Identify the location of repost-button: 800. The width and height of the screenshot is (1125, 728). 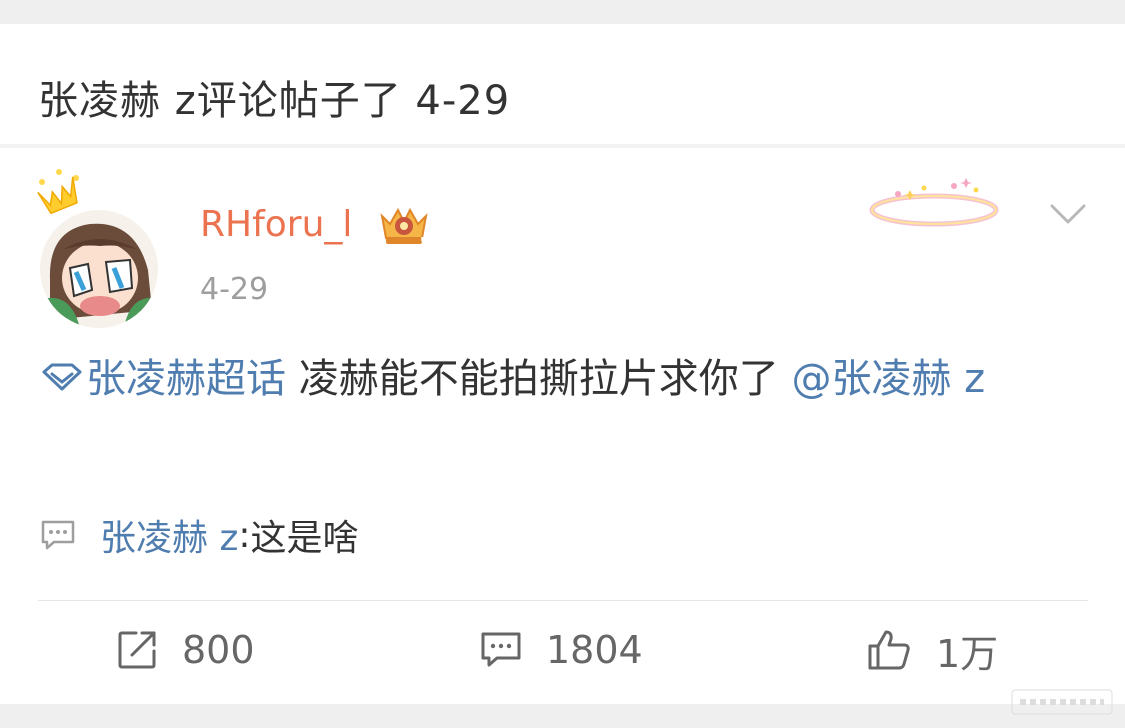
(185, 650).